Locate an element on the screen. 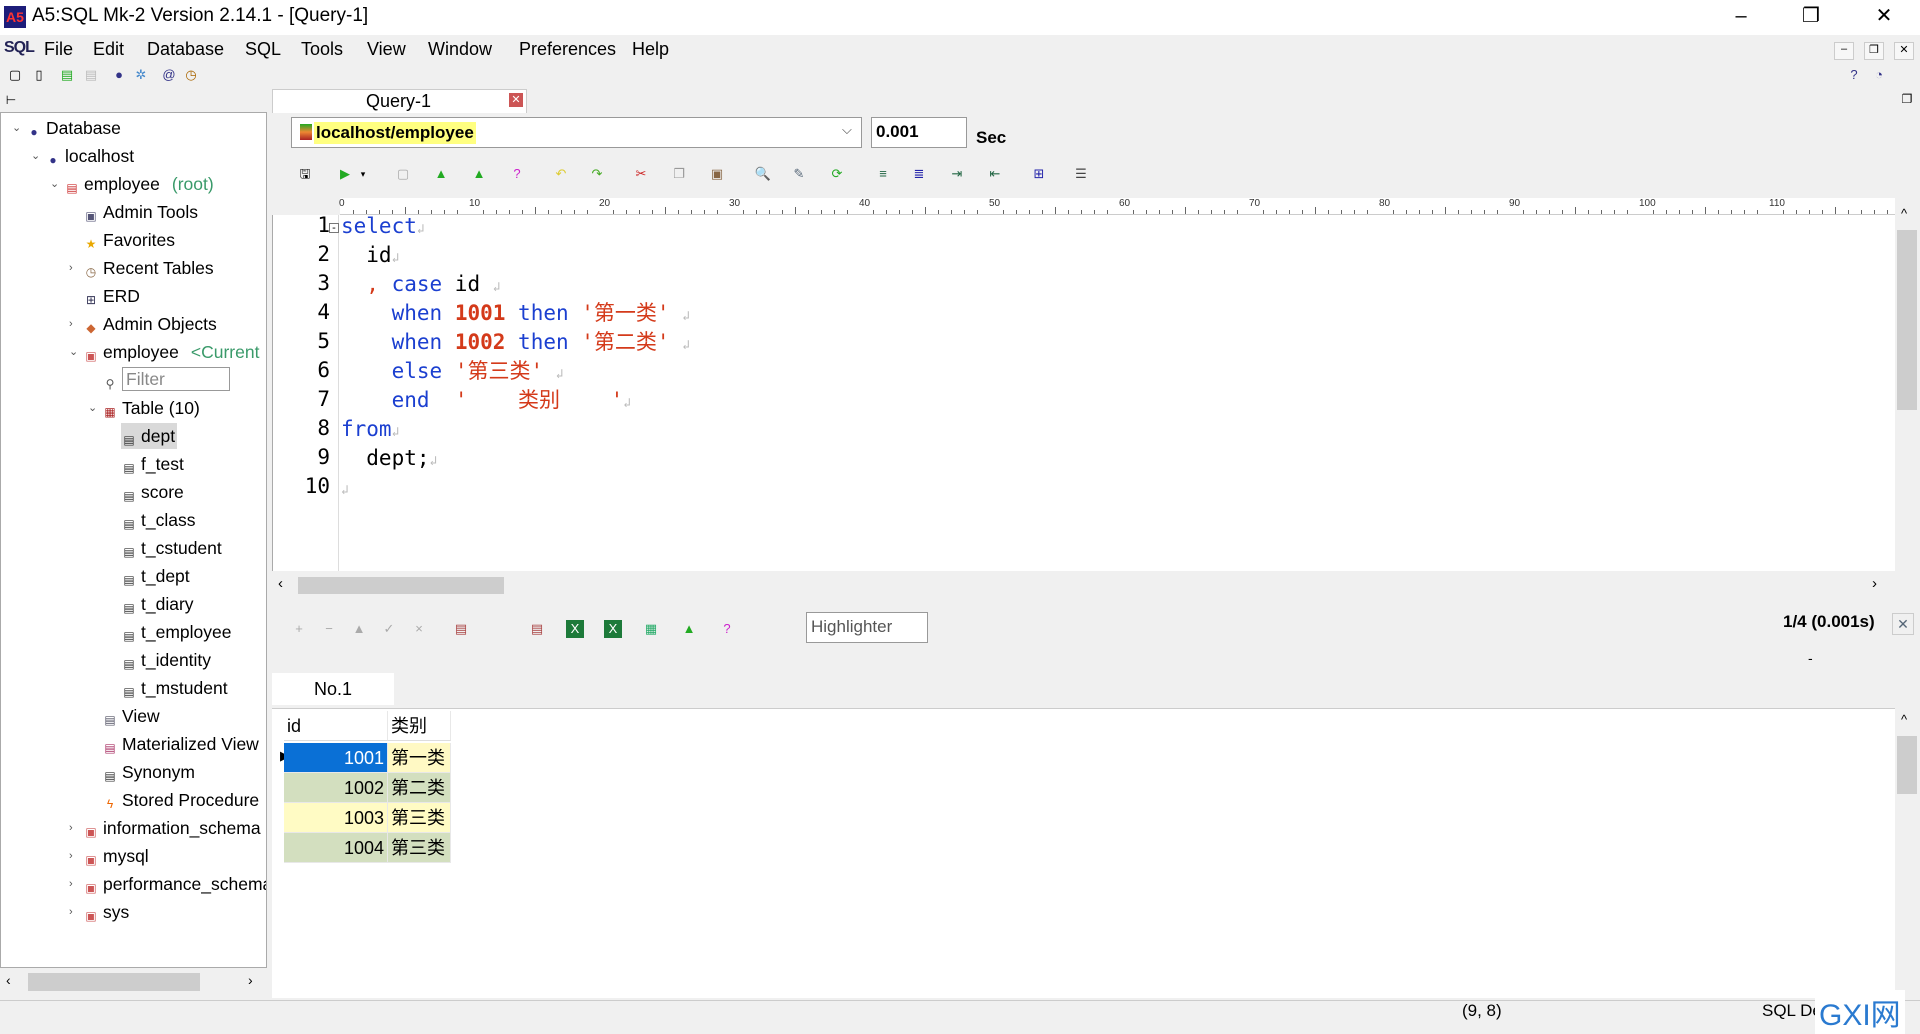 Image resolution: width=1920 pixels, height=1034 pixels. add-row-icon: + is located at coordinates (299, 629).